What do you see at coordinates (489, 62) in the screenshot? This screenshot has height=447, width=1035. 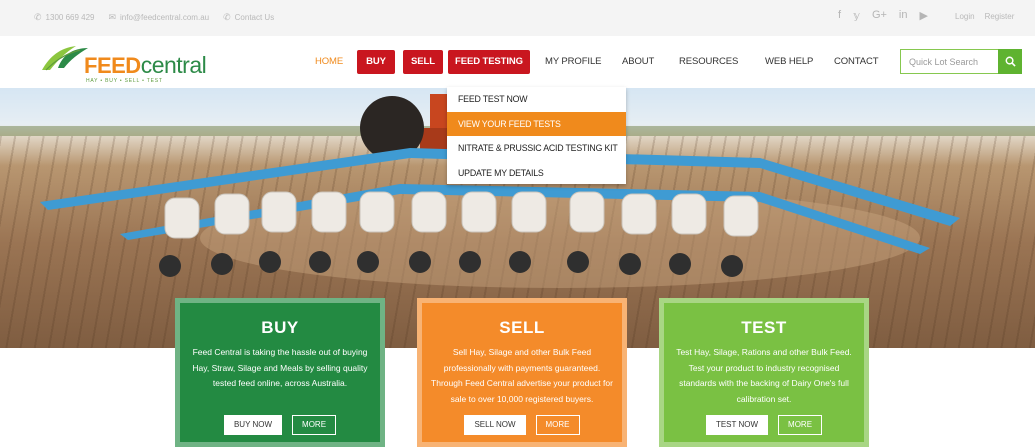 I see `nav-feed-testing: FEED TESTING` at bounding box center [489, 62].